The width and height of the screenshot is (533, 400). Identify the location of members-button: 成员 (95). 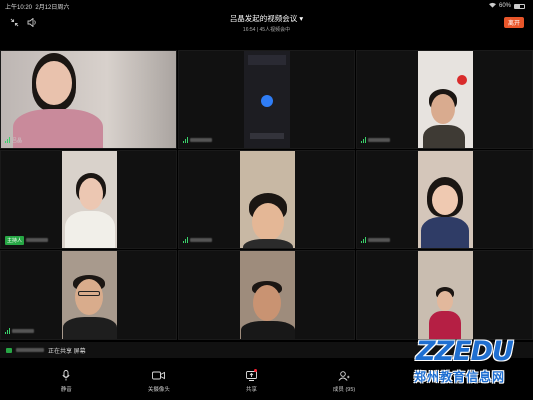
(344, 381).